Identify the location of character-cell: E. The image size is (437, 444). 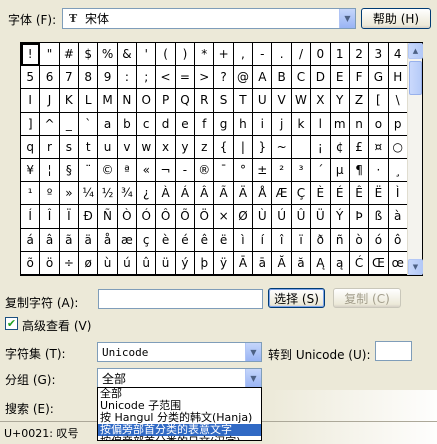
(340, 78).